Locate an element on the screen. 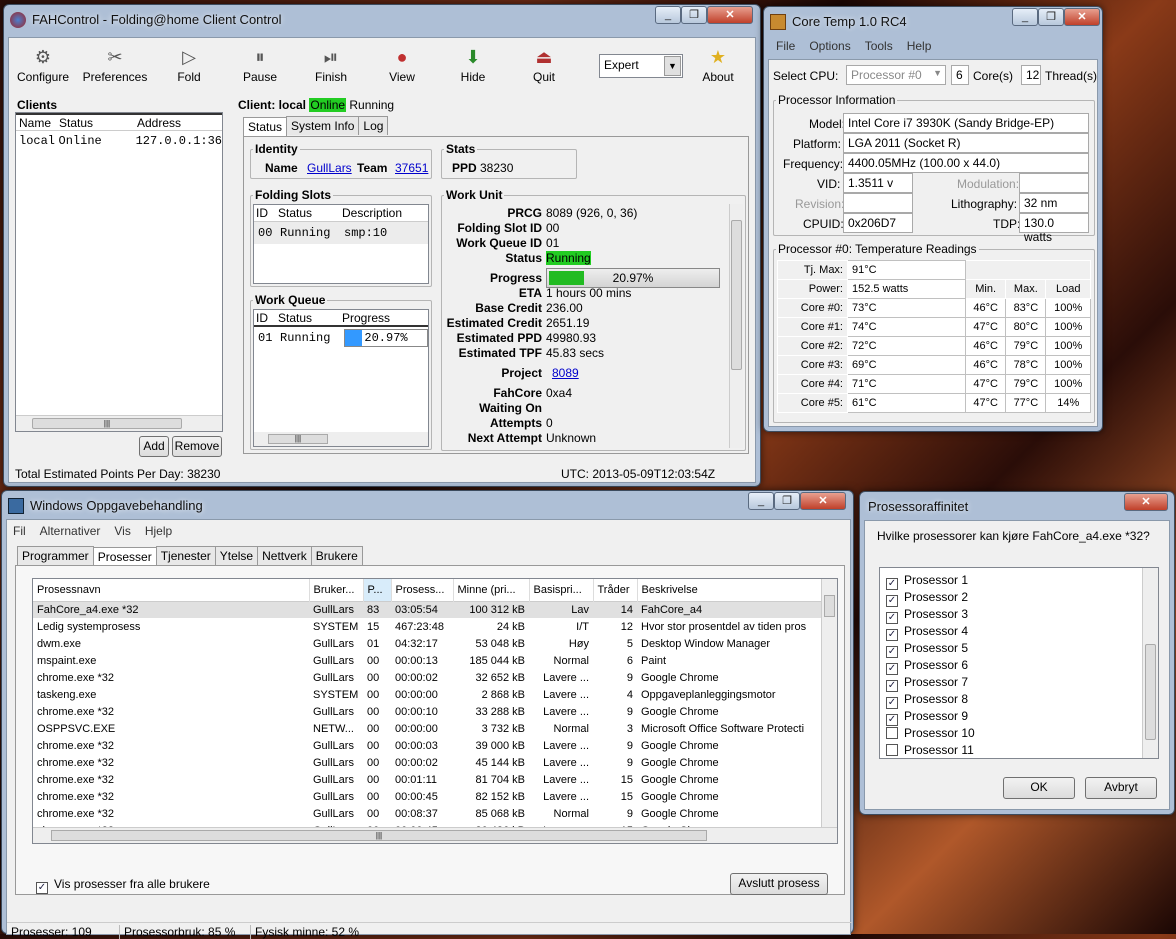 Image resolution: width=1176 pixels, height=939 pixels. clients-hscrollbar: ||| is located at coordinates (119, 423).